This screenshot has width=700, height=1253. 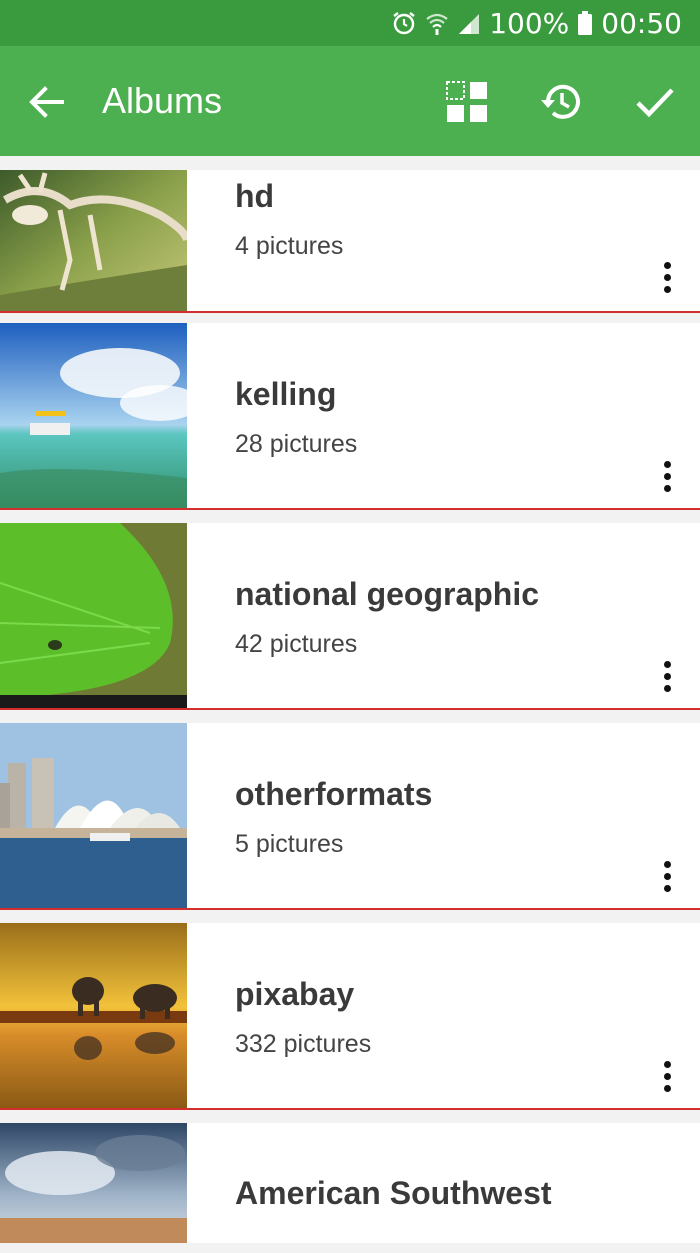 What do you see at coordinates (296, 444) in the screenshot?
I see `album-count: 28 pictures` at bounding box center [296, 444].